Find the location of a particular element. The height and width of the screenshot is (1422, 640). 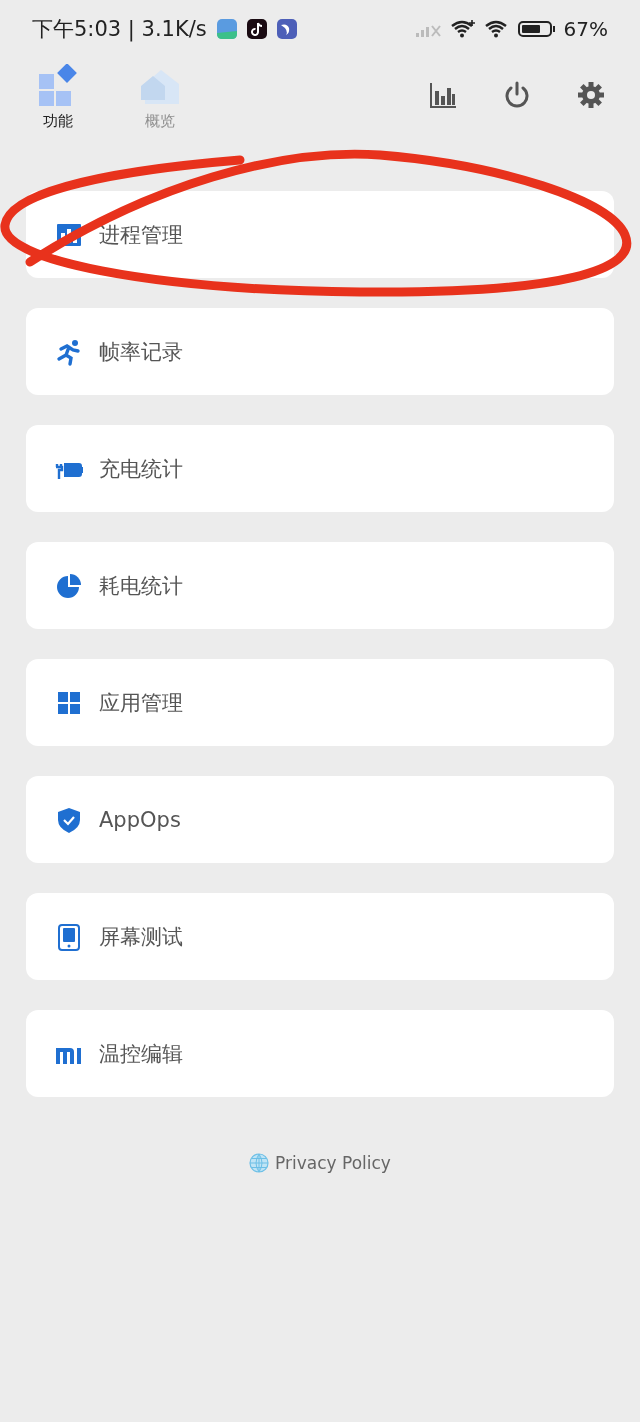

privacy-policy-link: Privacy Policy is located at coordinates (320, 1163).